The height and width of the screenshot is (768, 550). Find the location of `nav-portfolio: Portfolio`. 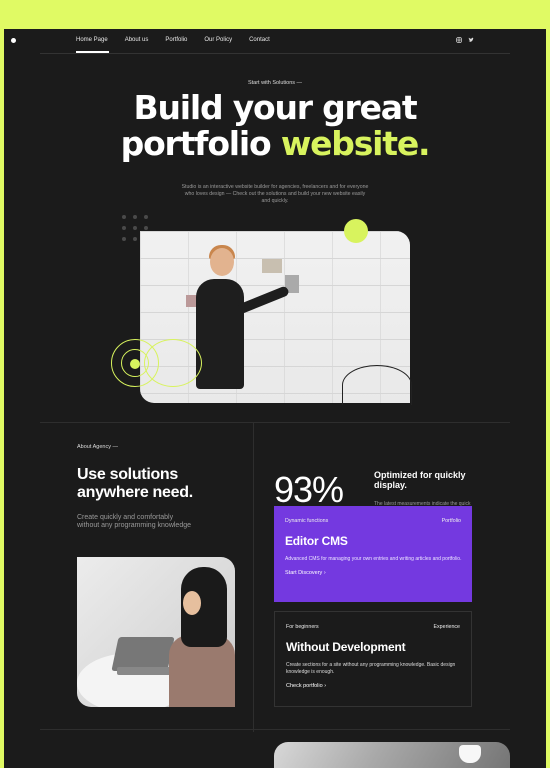

nav-portfolio: Portfolio is located at coordinates (176, 40).